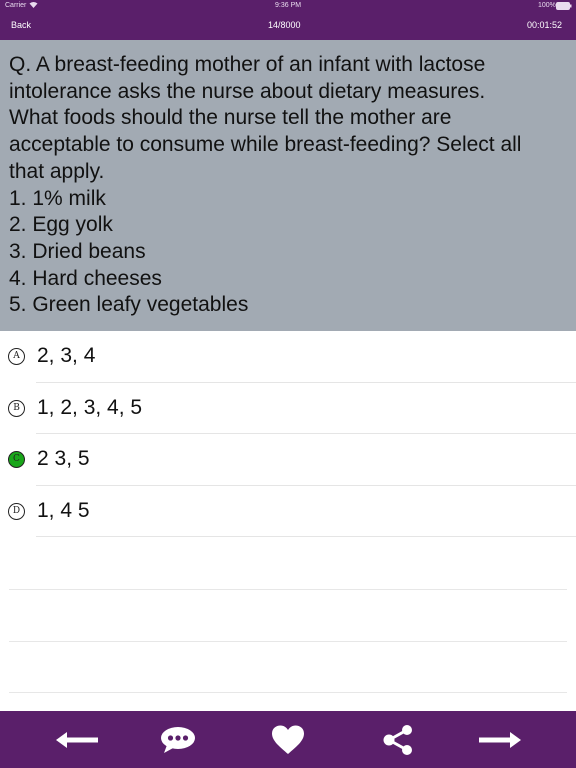  What do you see at coordinates (77, 251) in the screenshot?
I see `option-line: 3. Dried beans` at bounding box center [77, 251].